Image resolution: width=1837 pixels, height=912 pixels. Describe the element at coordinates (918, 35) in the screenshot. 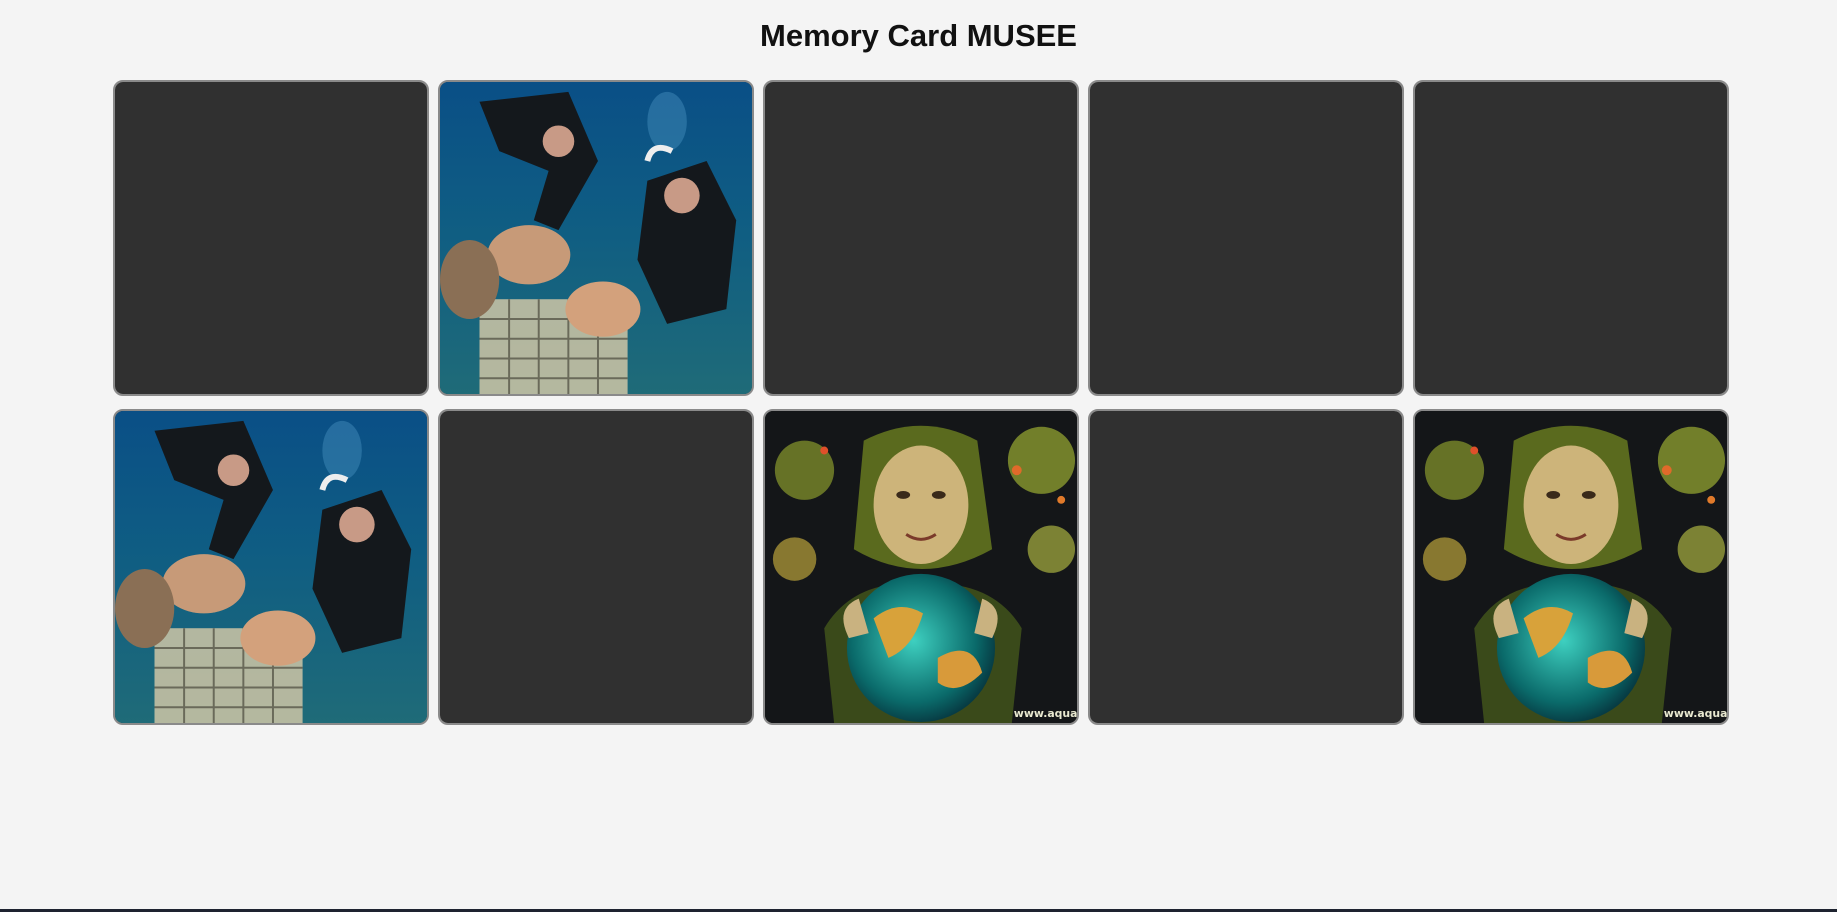

I see `page-title: Memory Card MUSEE` at that location.